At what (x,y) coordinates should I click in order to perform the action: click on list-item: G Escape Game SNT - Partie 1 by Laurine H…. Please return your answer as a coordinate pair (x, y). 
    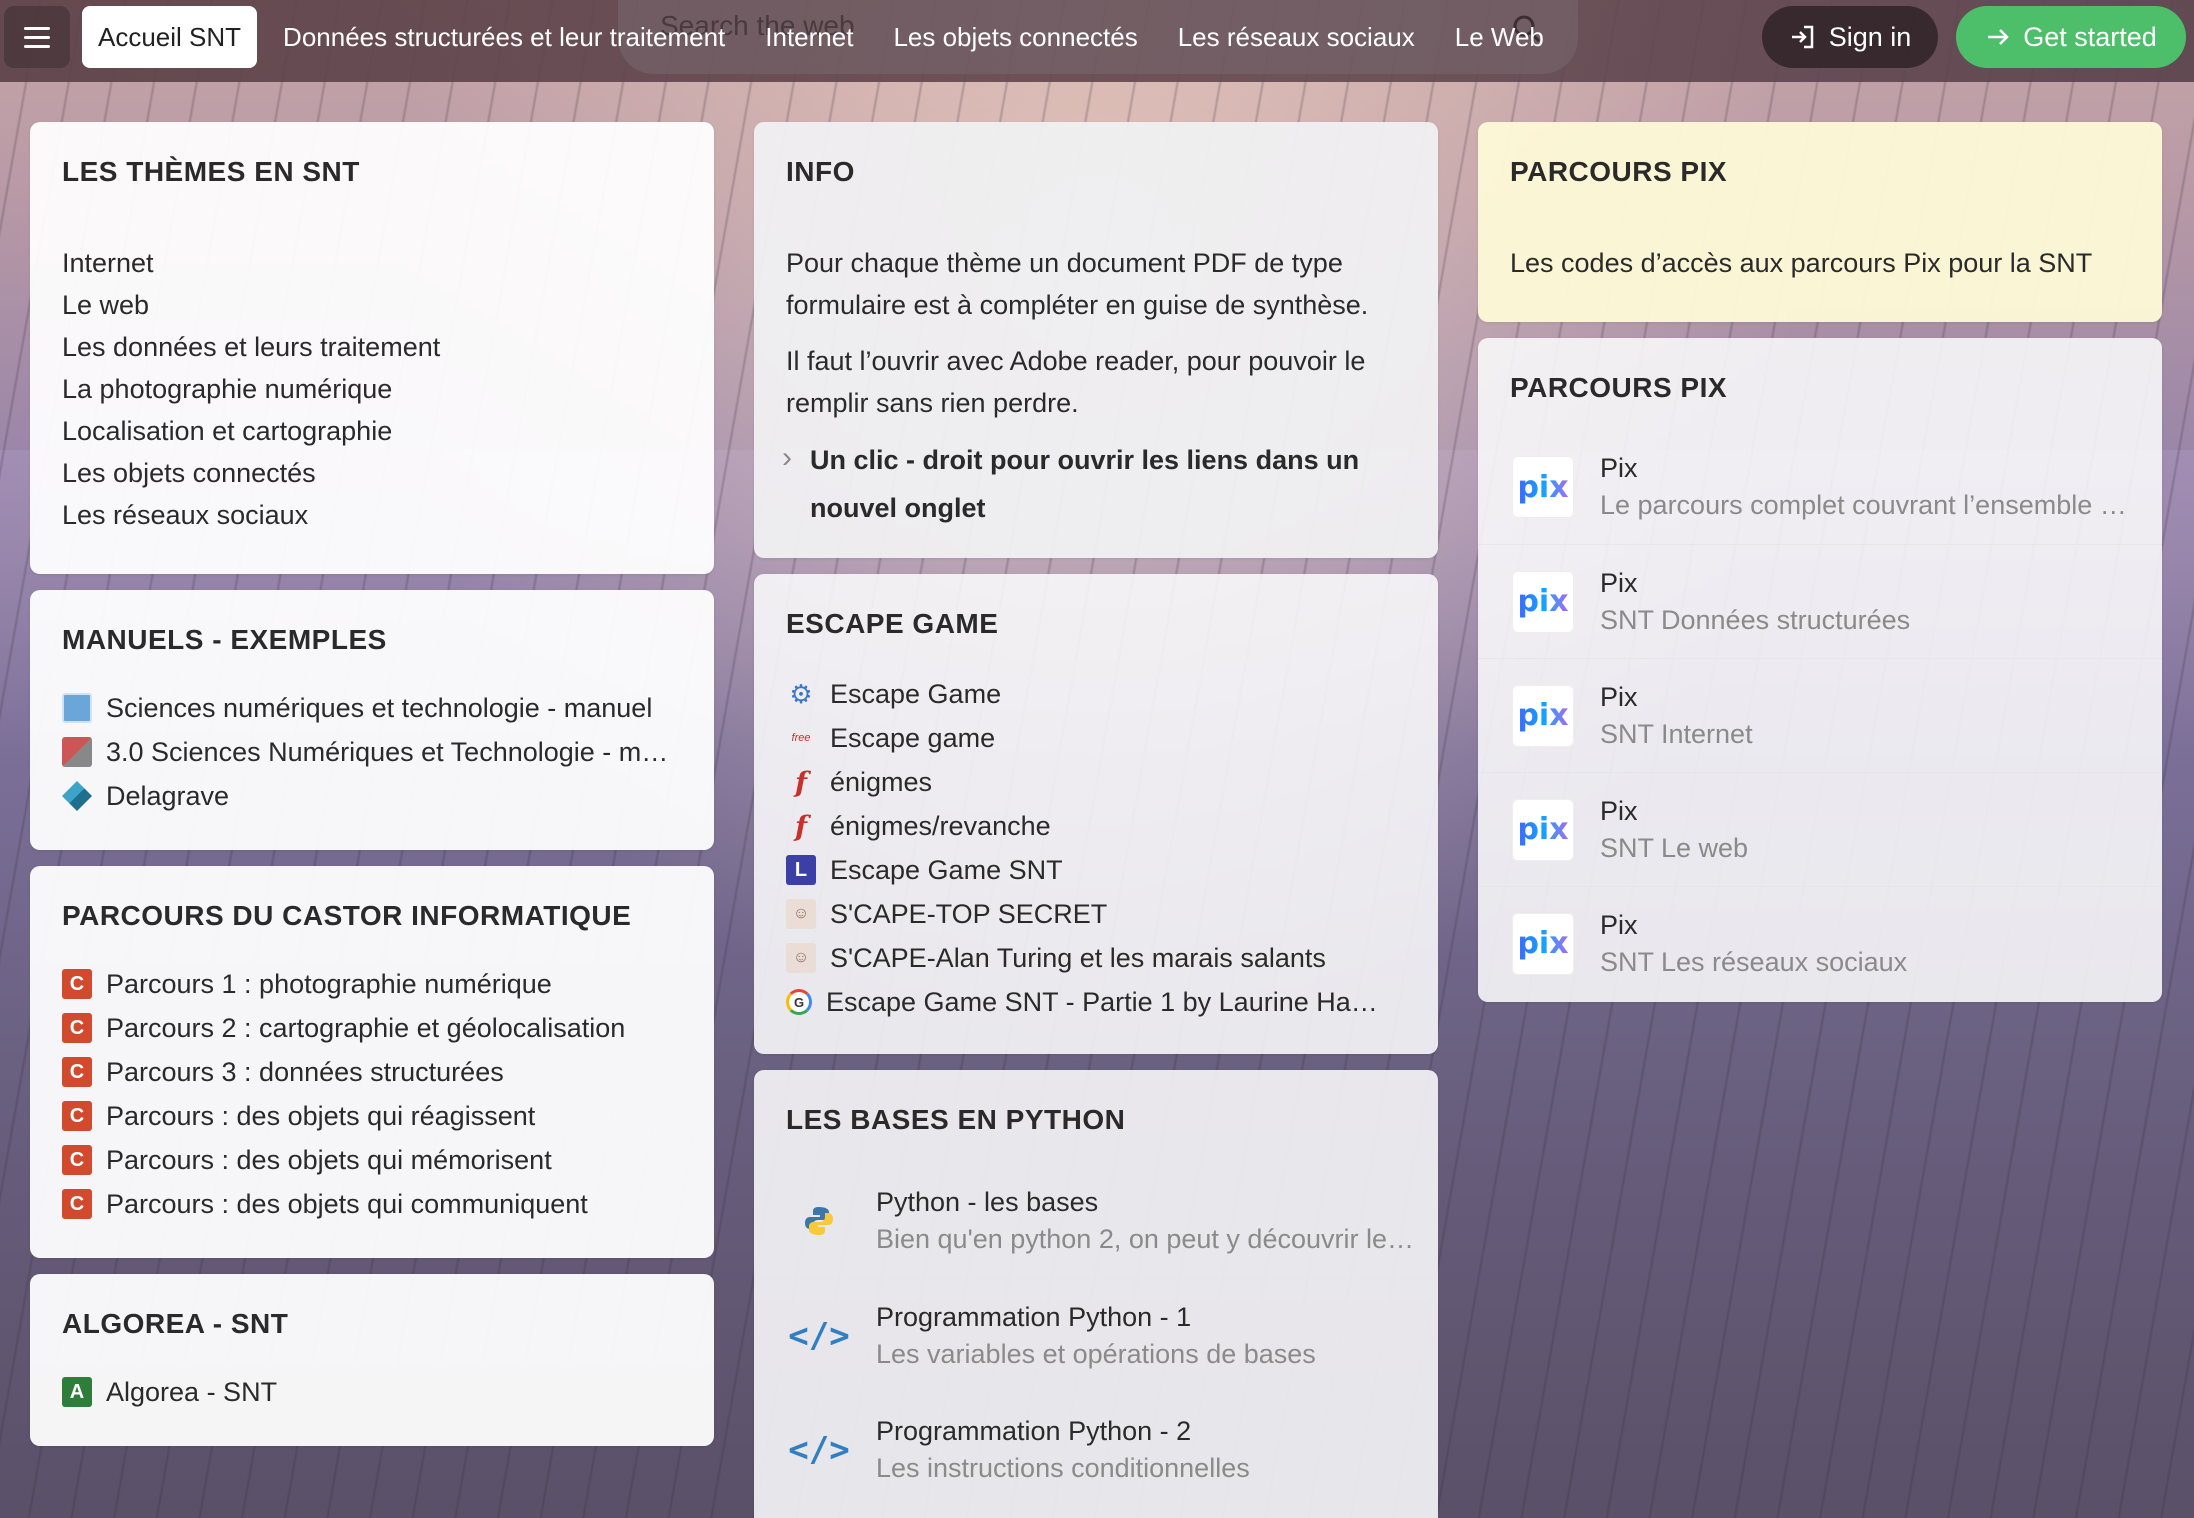
    Looking at the image, I should click on (1091, 1002).